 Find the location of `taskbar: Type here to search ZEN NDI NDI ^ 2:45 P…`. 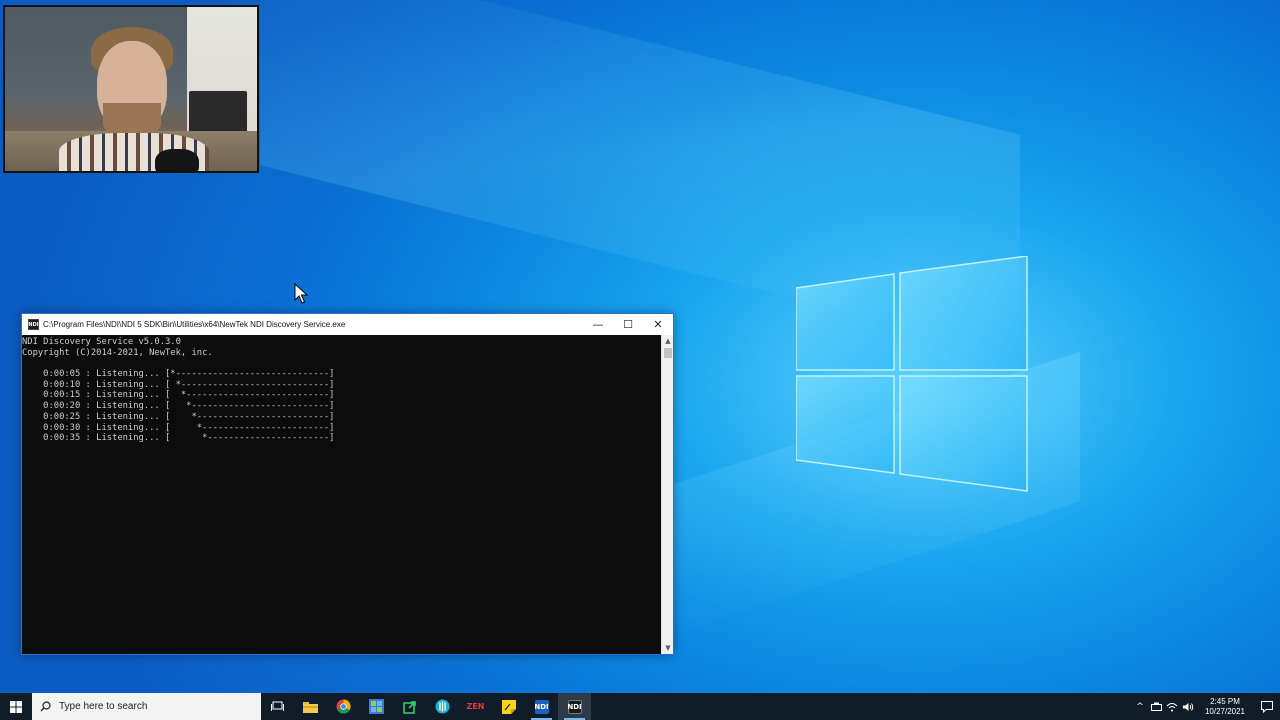

taskbar: Type here to search ZEN NDI NDI ^ 2:45 P… is located at coordinates (640, 706).